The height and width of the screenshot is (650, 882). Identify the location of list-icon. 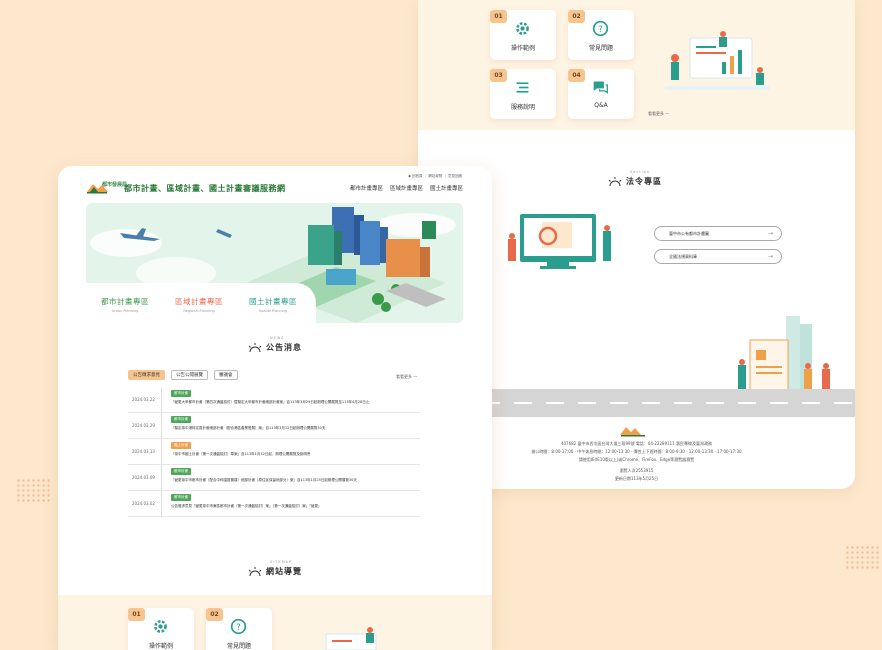
(522, 87).